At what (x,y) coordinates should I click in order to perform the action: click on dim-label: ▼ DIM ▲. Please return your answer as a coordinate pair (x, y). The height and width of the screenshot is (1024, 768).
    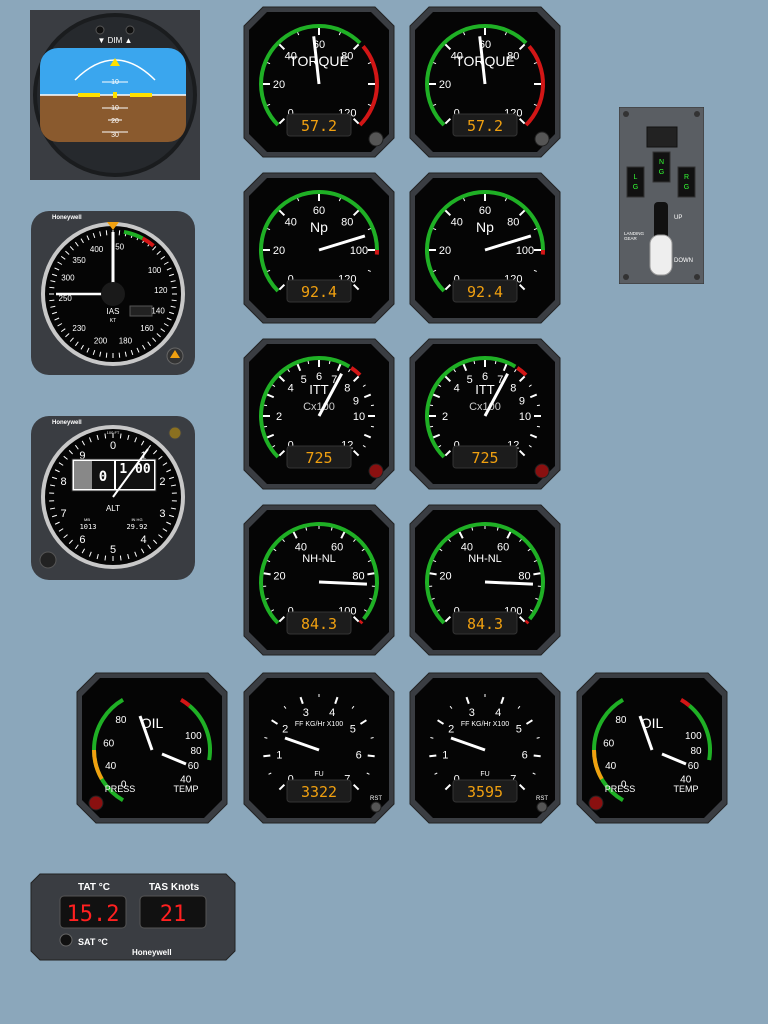
    Looking at the image, I should click on (115, 40).